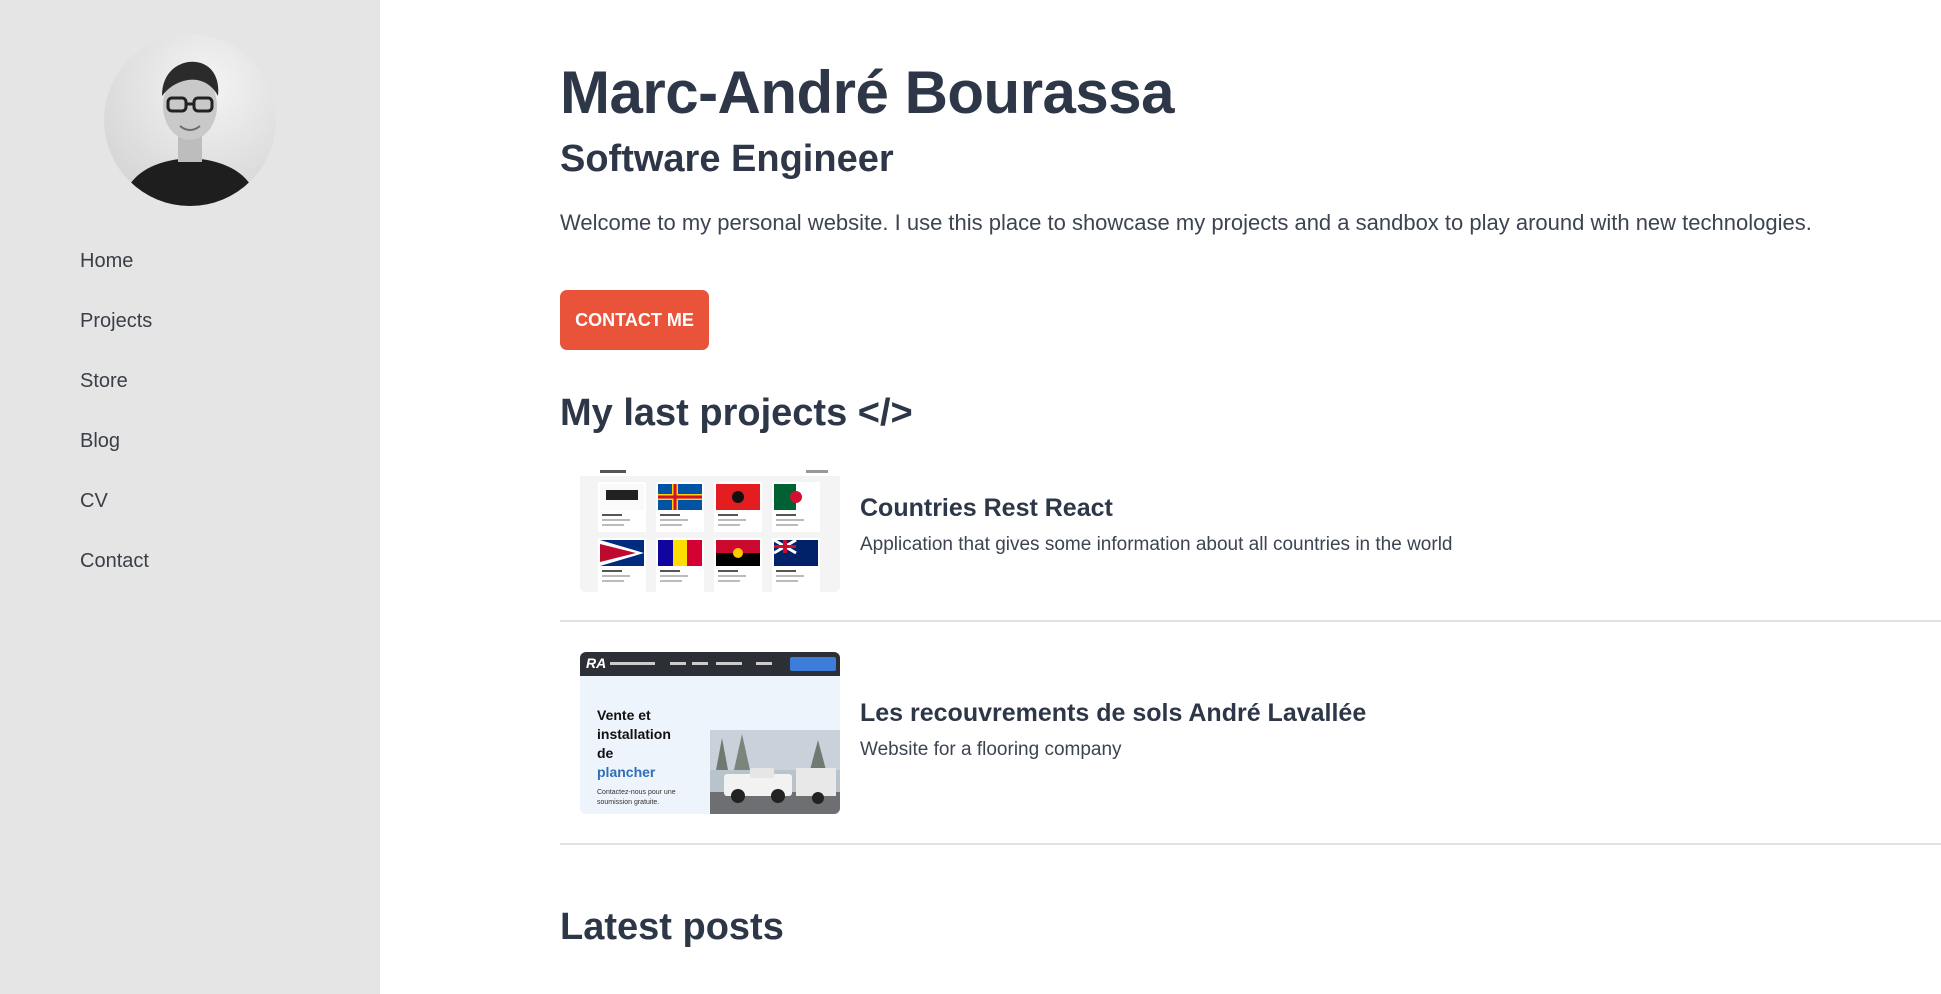  Describe the element at coordinates (116, 580) in the screenshot. I see `nav-item-contact: Contact` at that location.